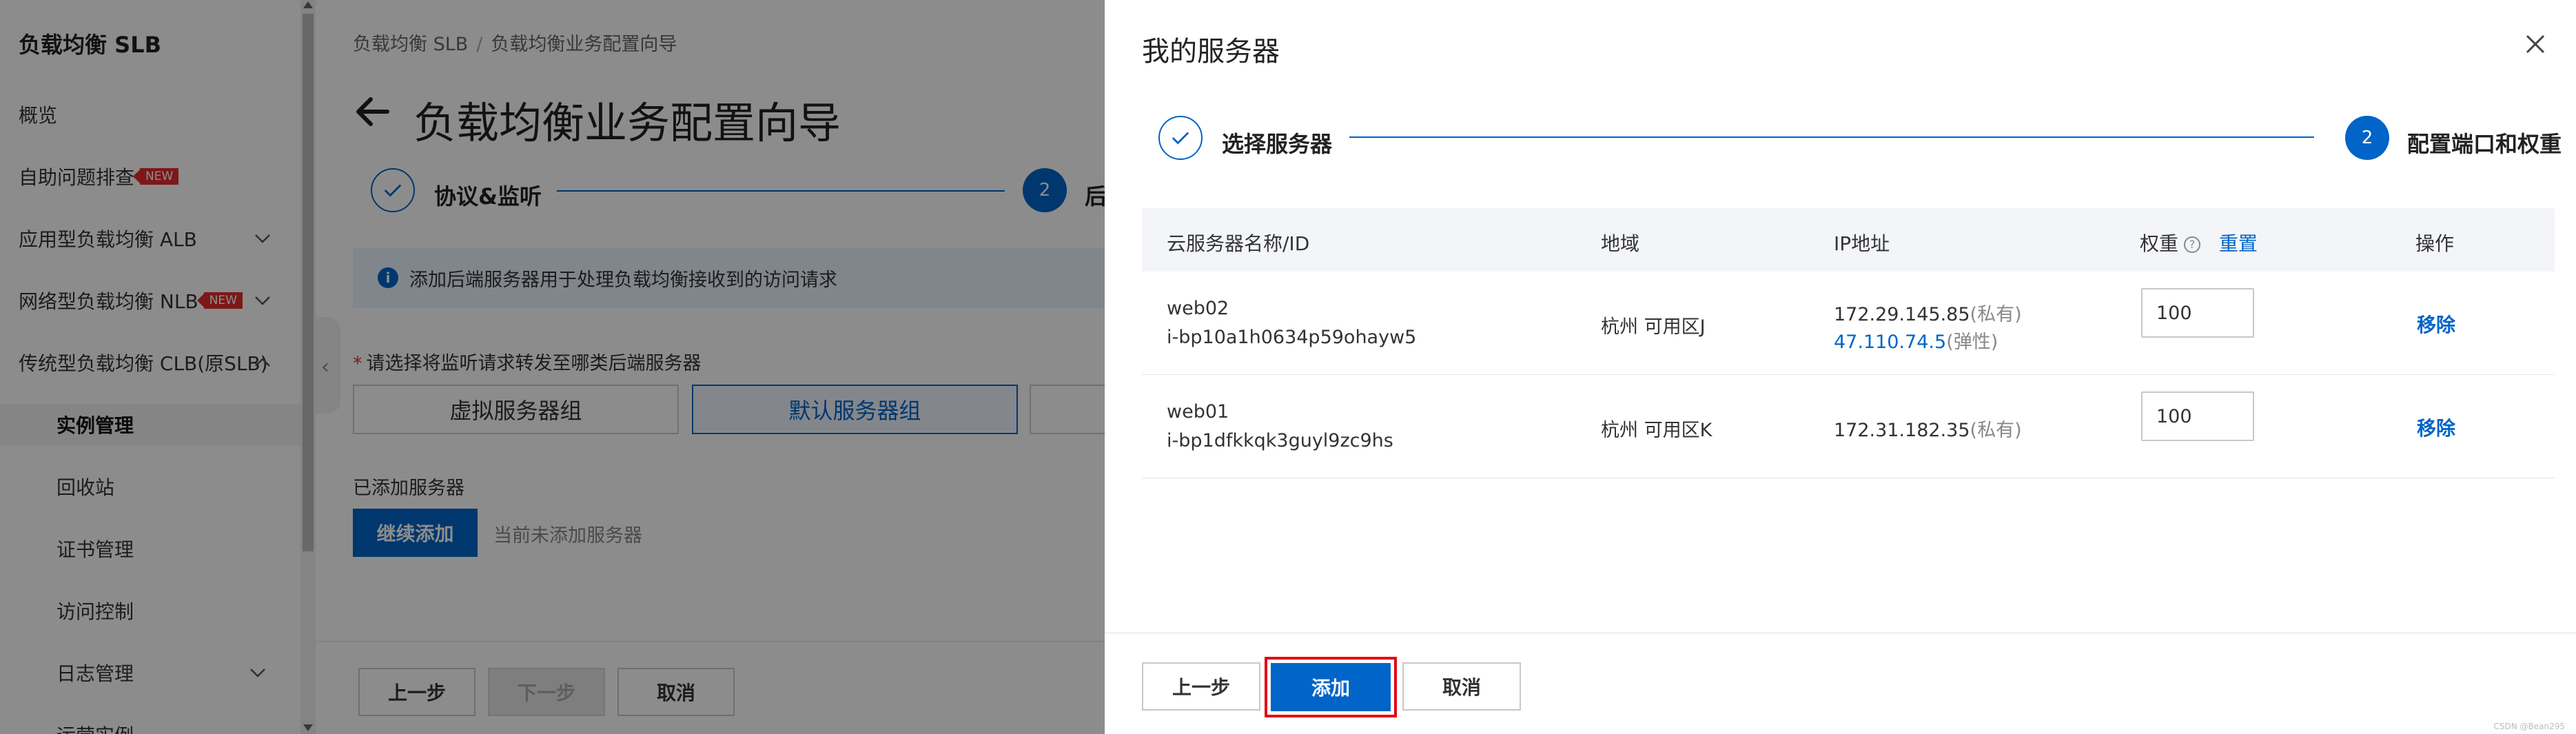  I want to click on column-header-action: 操作, so click(2435, 243).